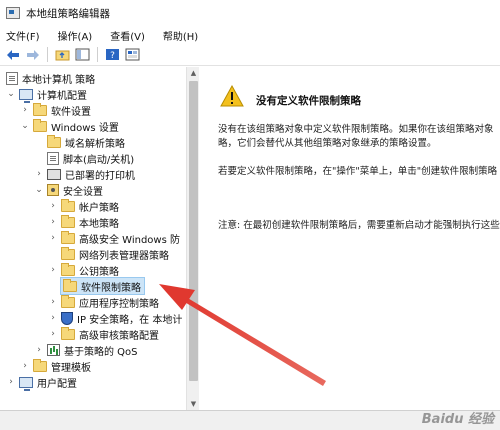 The width and height of the screenshot is (500, 430). Describe the element at coordinates (101, 352) in the screenshot. I see `tree-label: 基于策略的 QoS` at that location.